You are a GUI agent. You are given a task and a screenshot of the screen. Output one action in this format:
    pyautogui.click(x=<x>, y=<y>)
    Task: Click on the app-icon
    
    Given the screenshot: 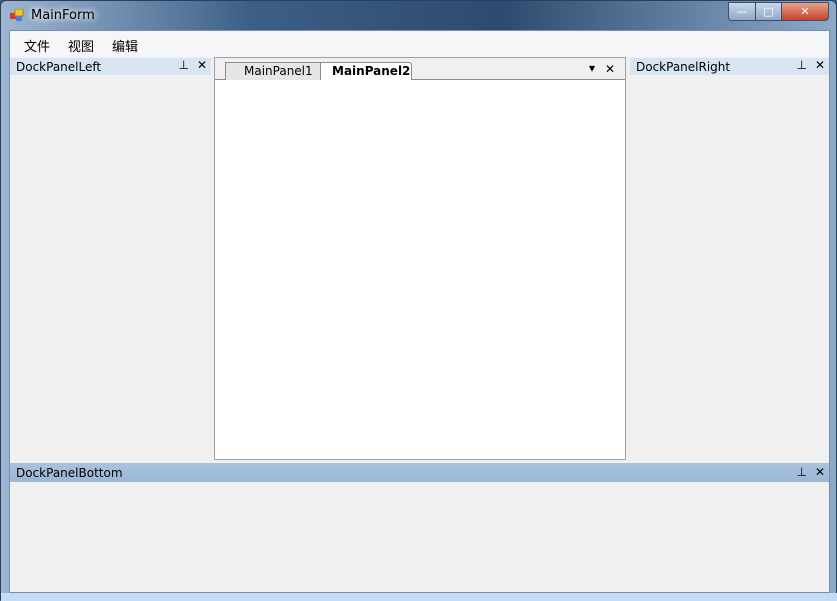 What is the action you would take?
    pyautogui.click(x=17, y=15)
    